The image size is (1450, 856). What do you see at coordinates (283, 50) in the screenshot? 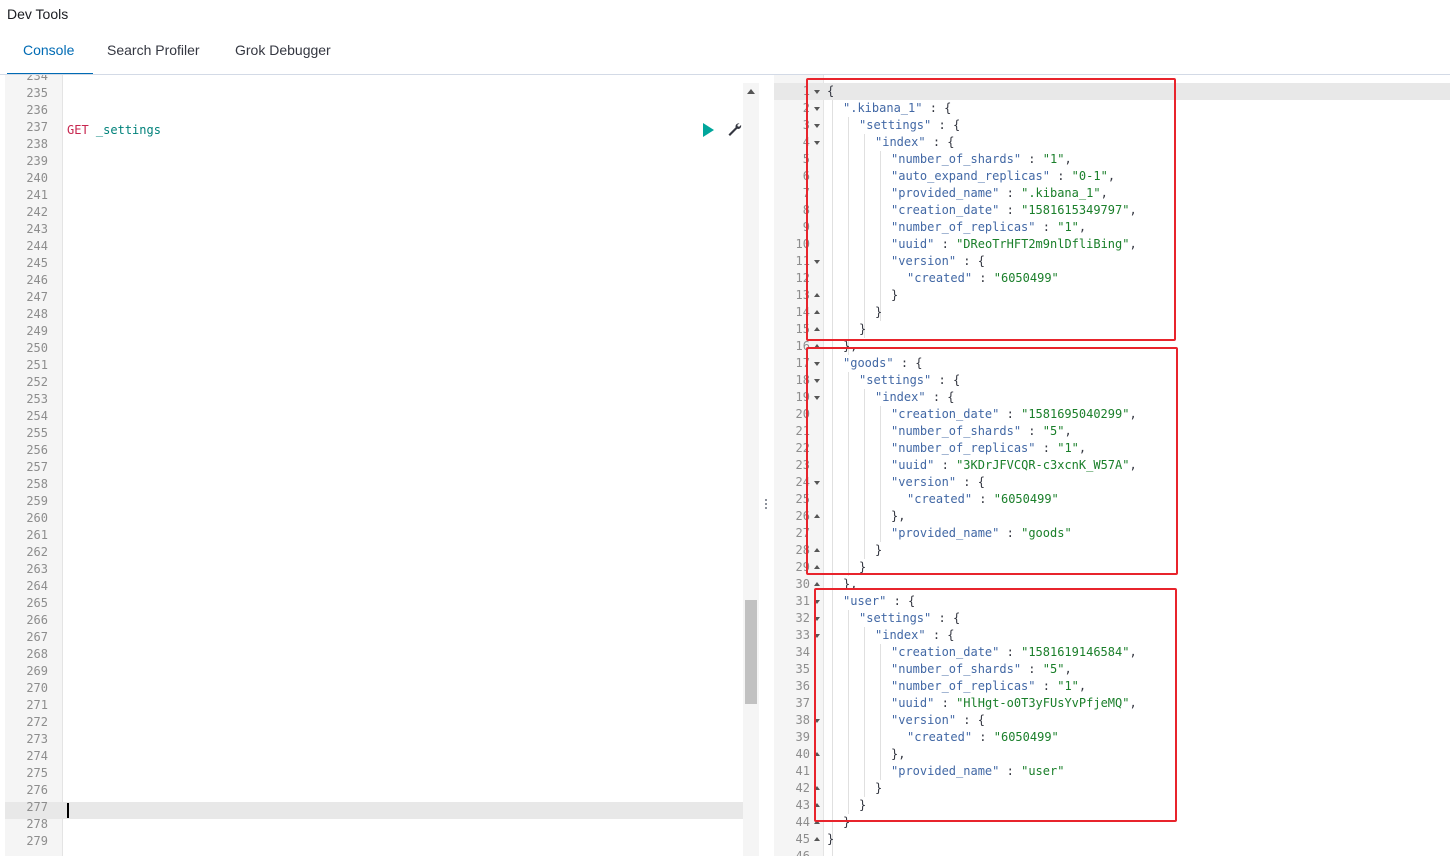
I see `tab-grok-debugger: Grok Debugger` at bounding box center [283, 50].